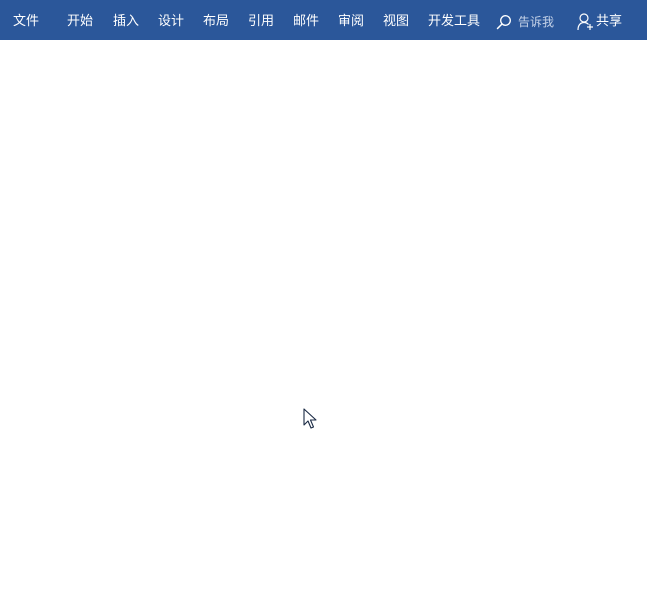 This screenshot has height=595, width=647. What do you see at coordinates (216, 20) in the screenshot?
I see `tab-layout: 布局` at bounding box center [216, 20].